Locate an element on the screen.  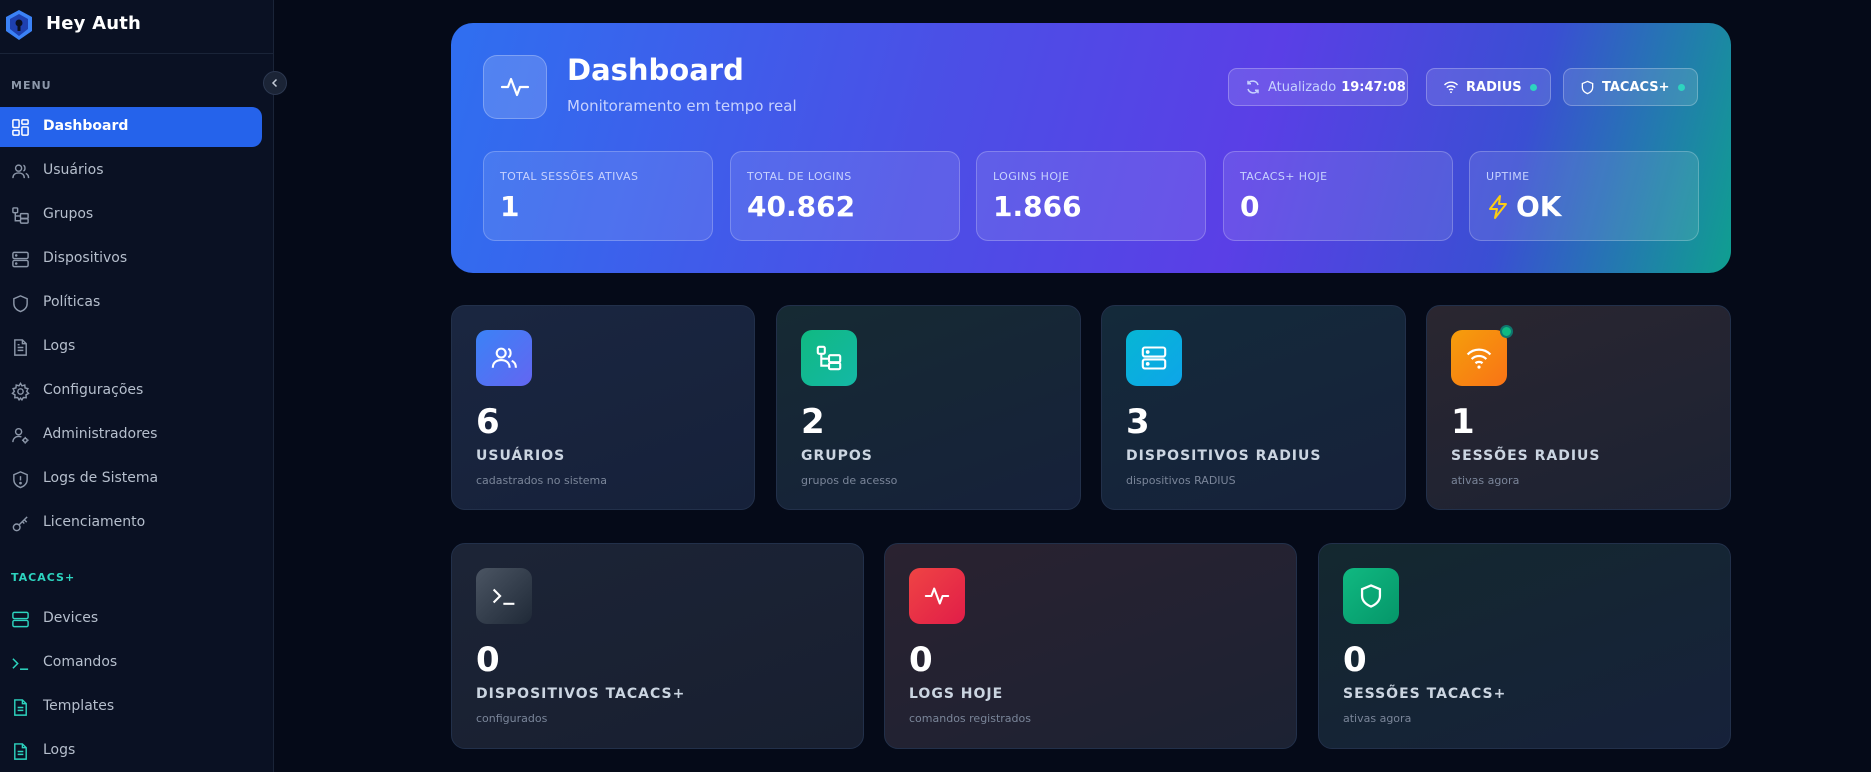
shield-alert-icon is located at coordinates (20, 480).